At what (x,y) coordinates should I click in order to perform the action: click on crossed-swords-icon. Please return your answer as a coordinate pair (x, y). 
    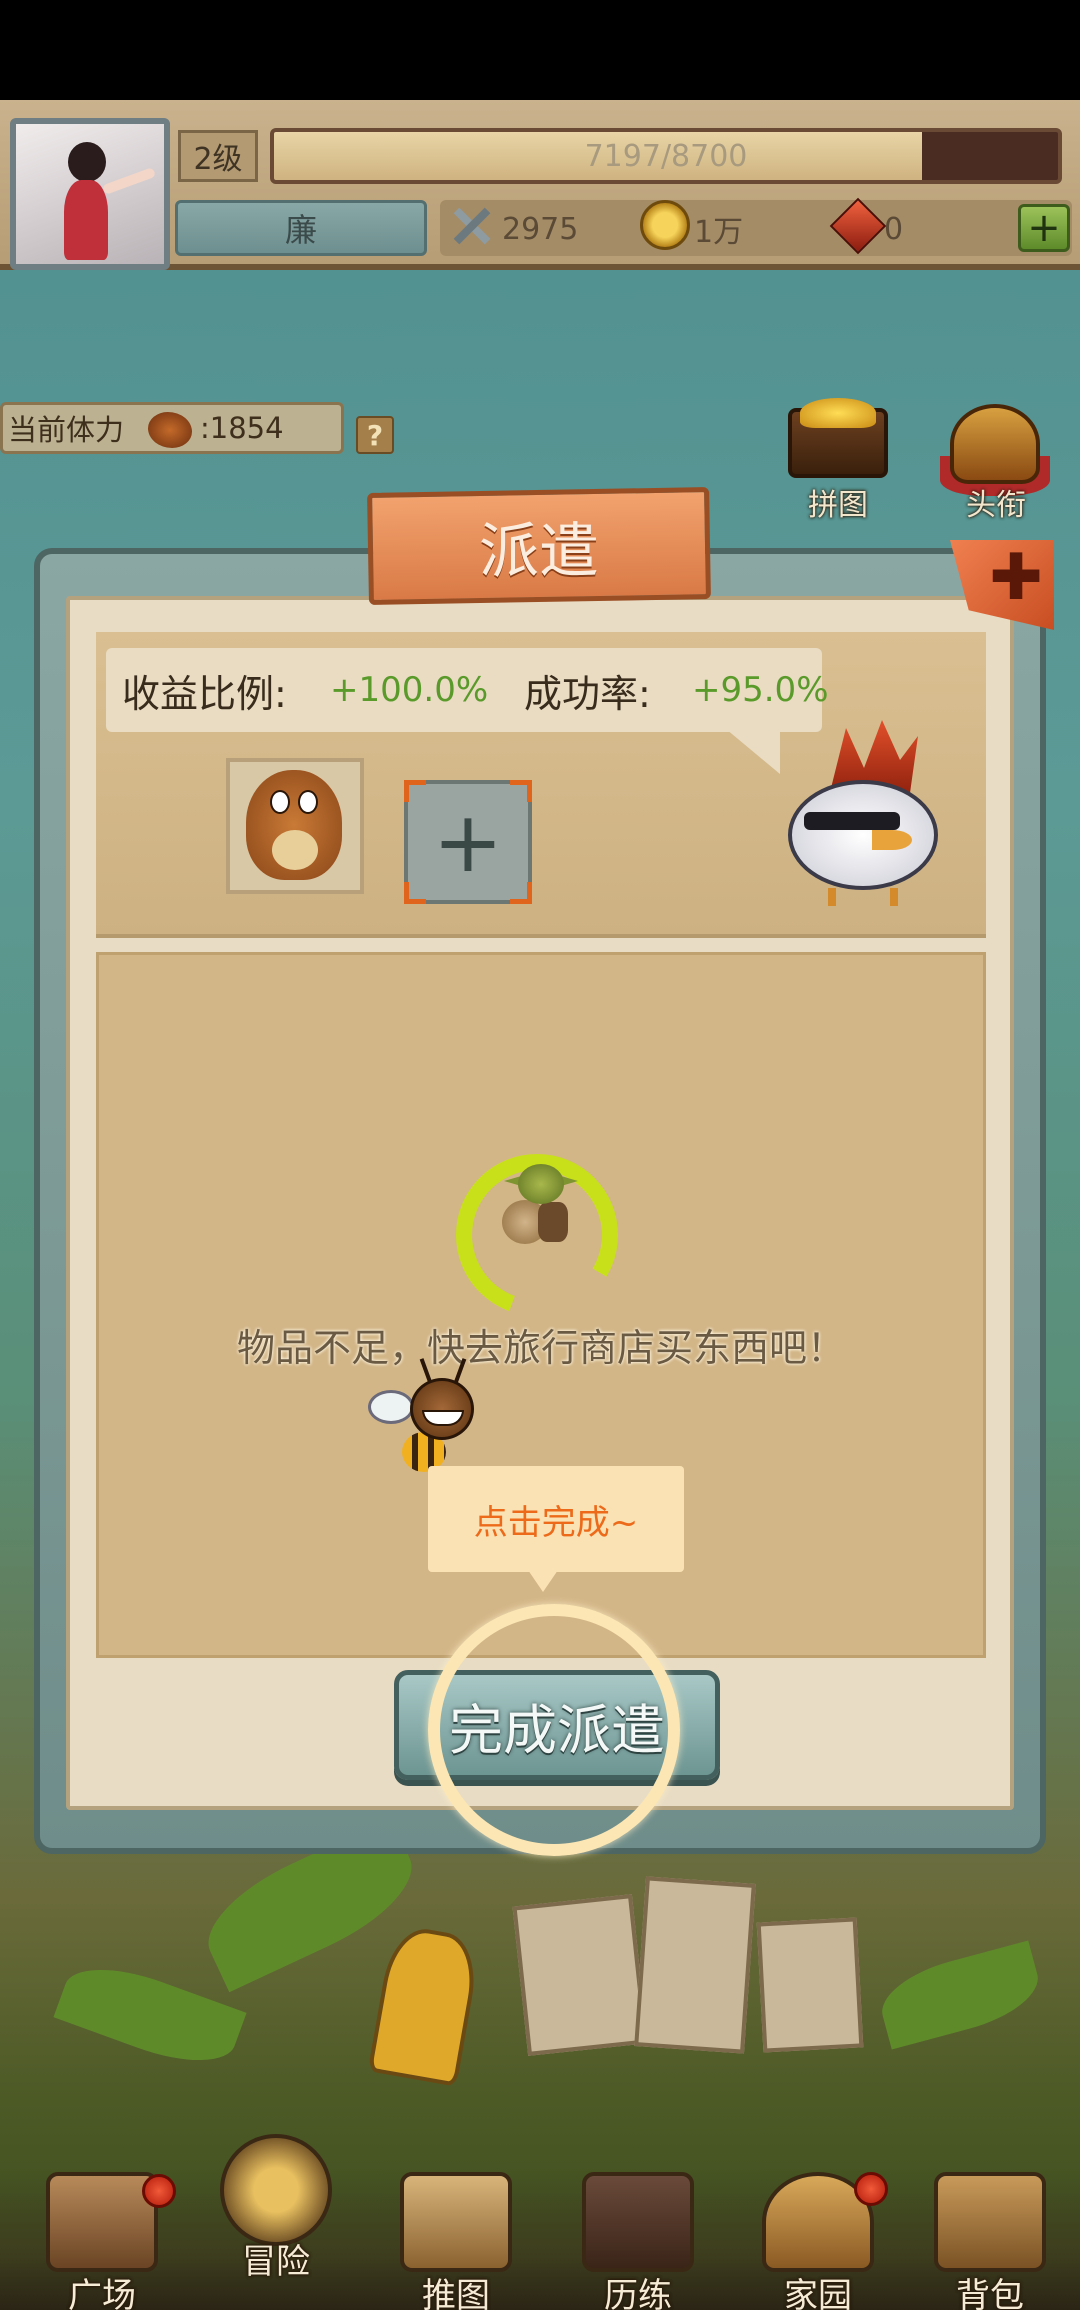
    Looking at the image, I should click on (471, 225).